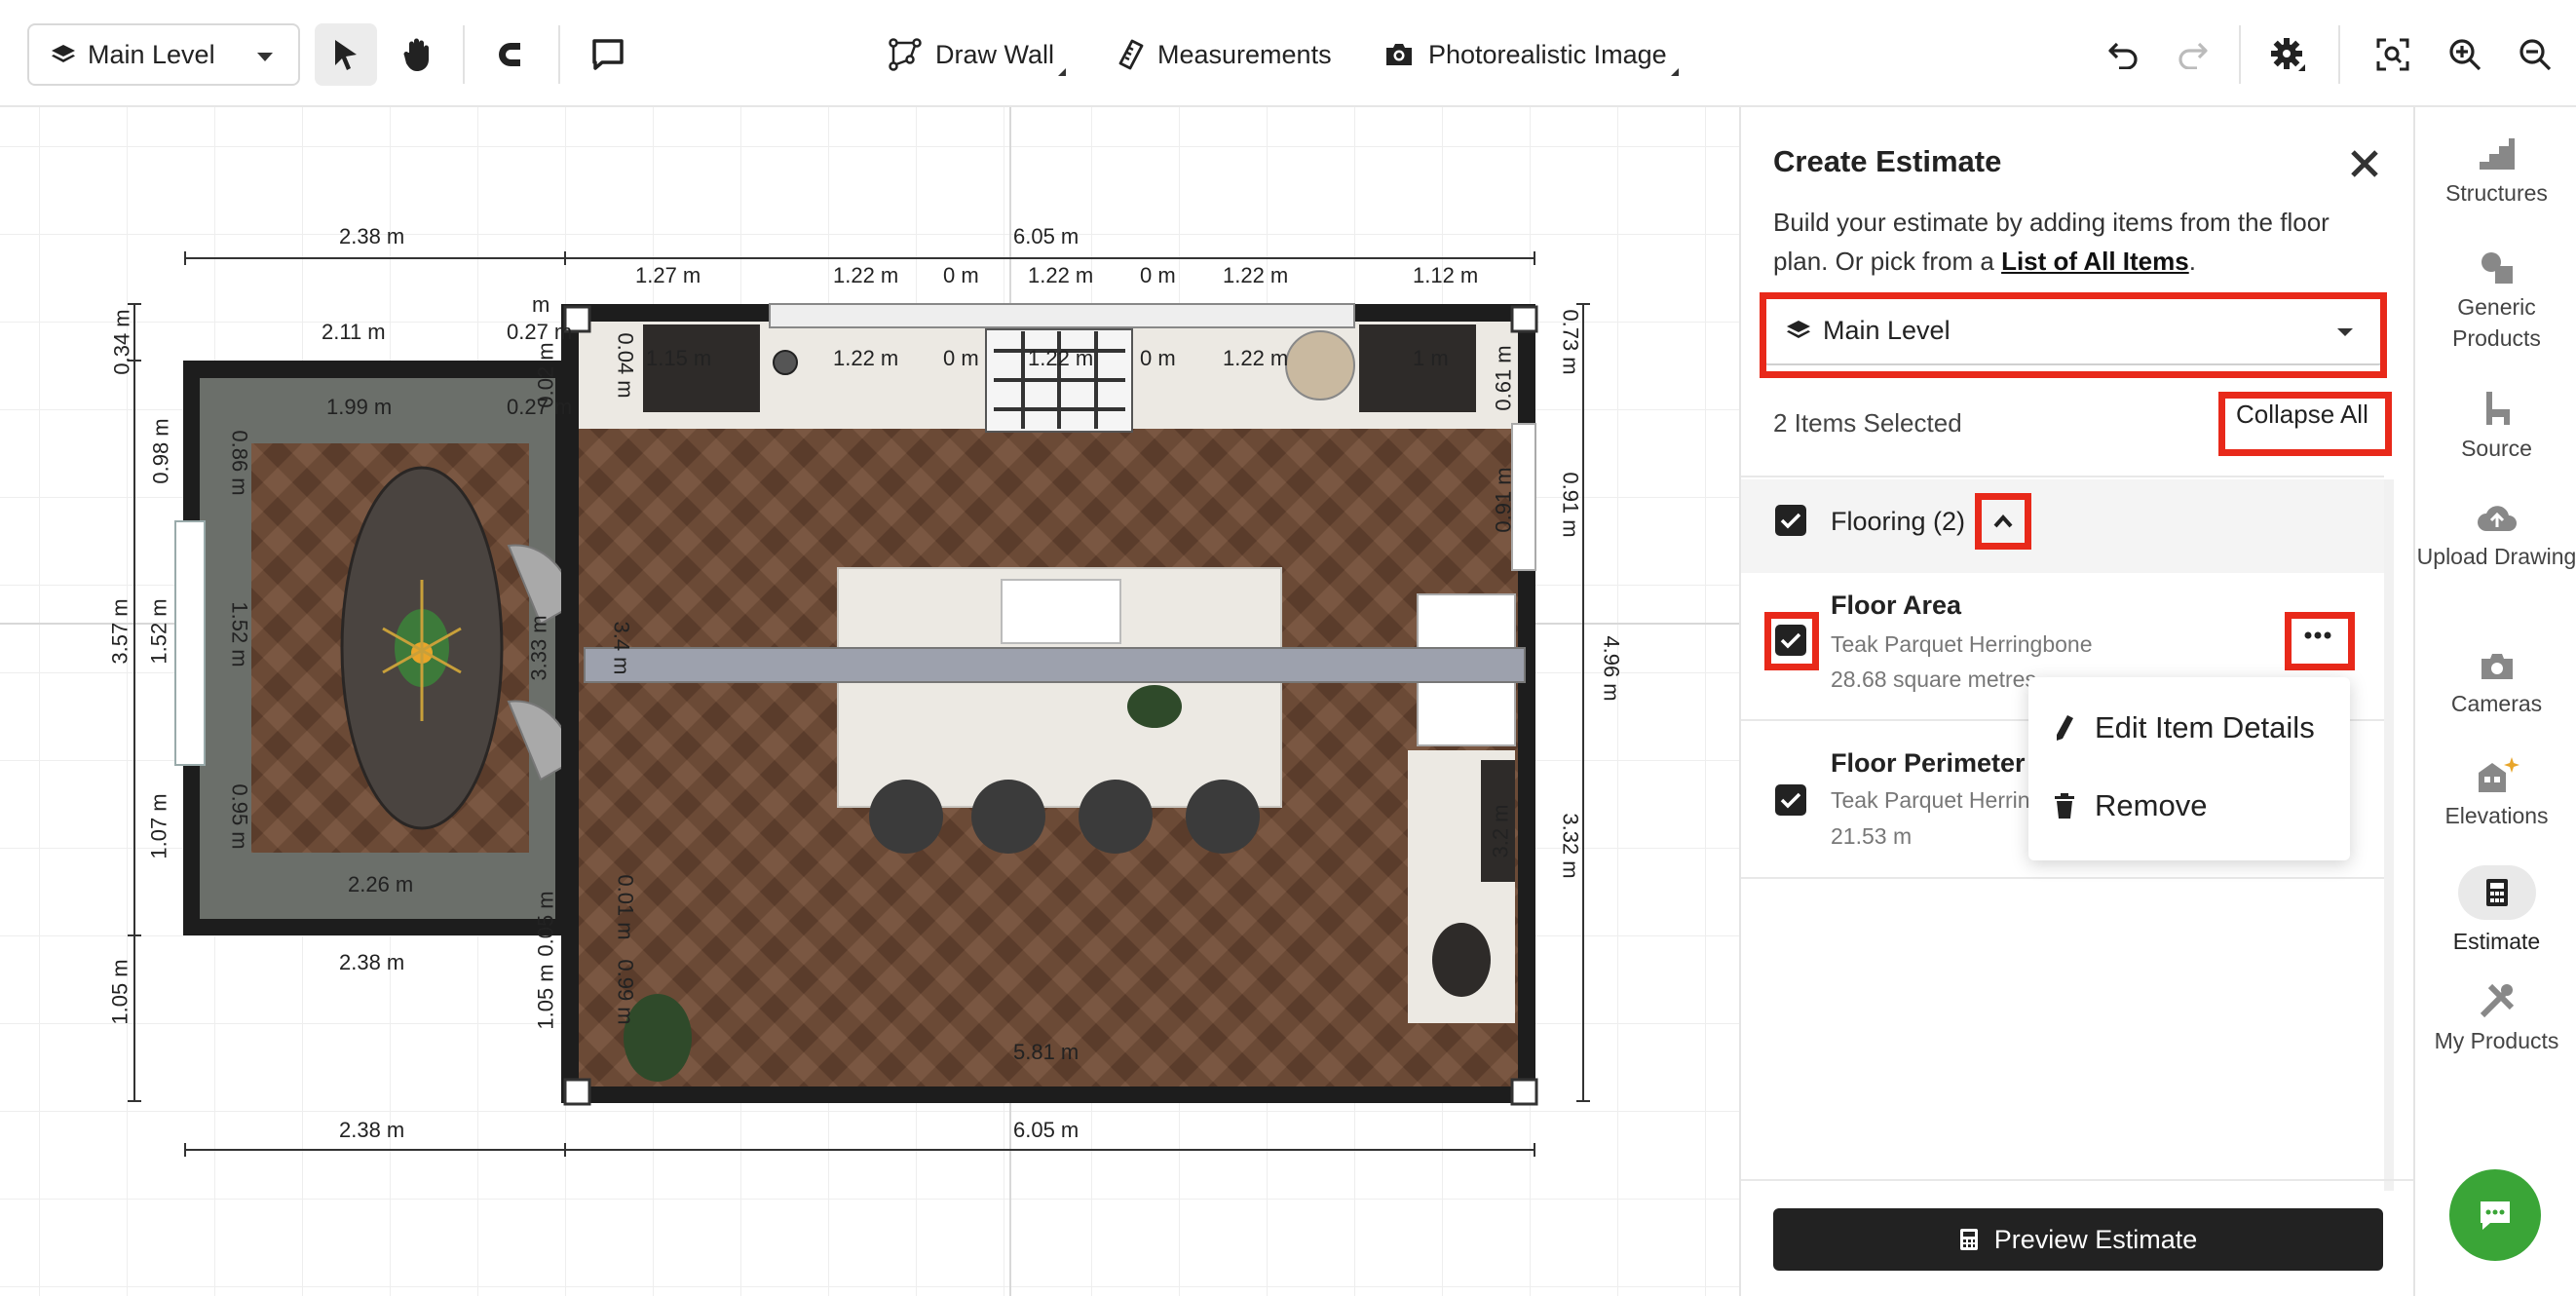 The width and height of the screenshot is (2576, 1296). What do you see at coordinates (354, 332) in the screenshot?
I see `dim-label: 2.11 m` at bounding box center [354, 332].